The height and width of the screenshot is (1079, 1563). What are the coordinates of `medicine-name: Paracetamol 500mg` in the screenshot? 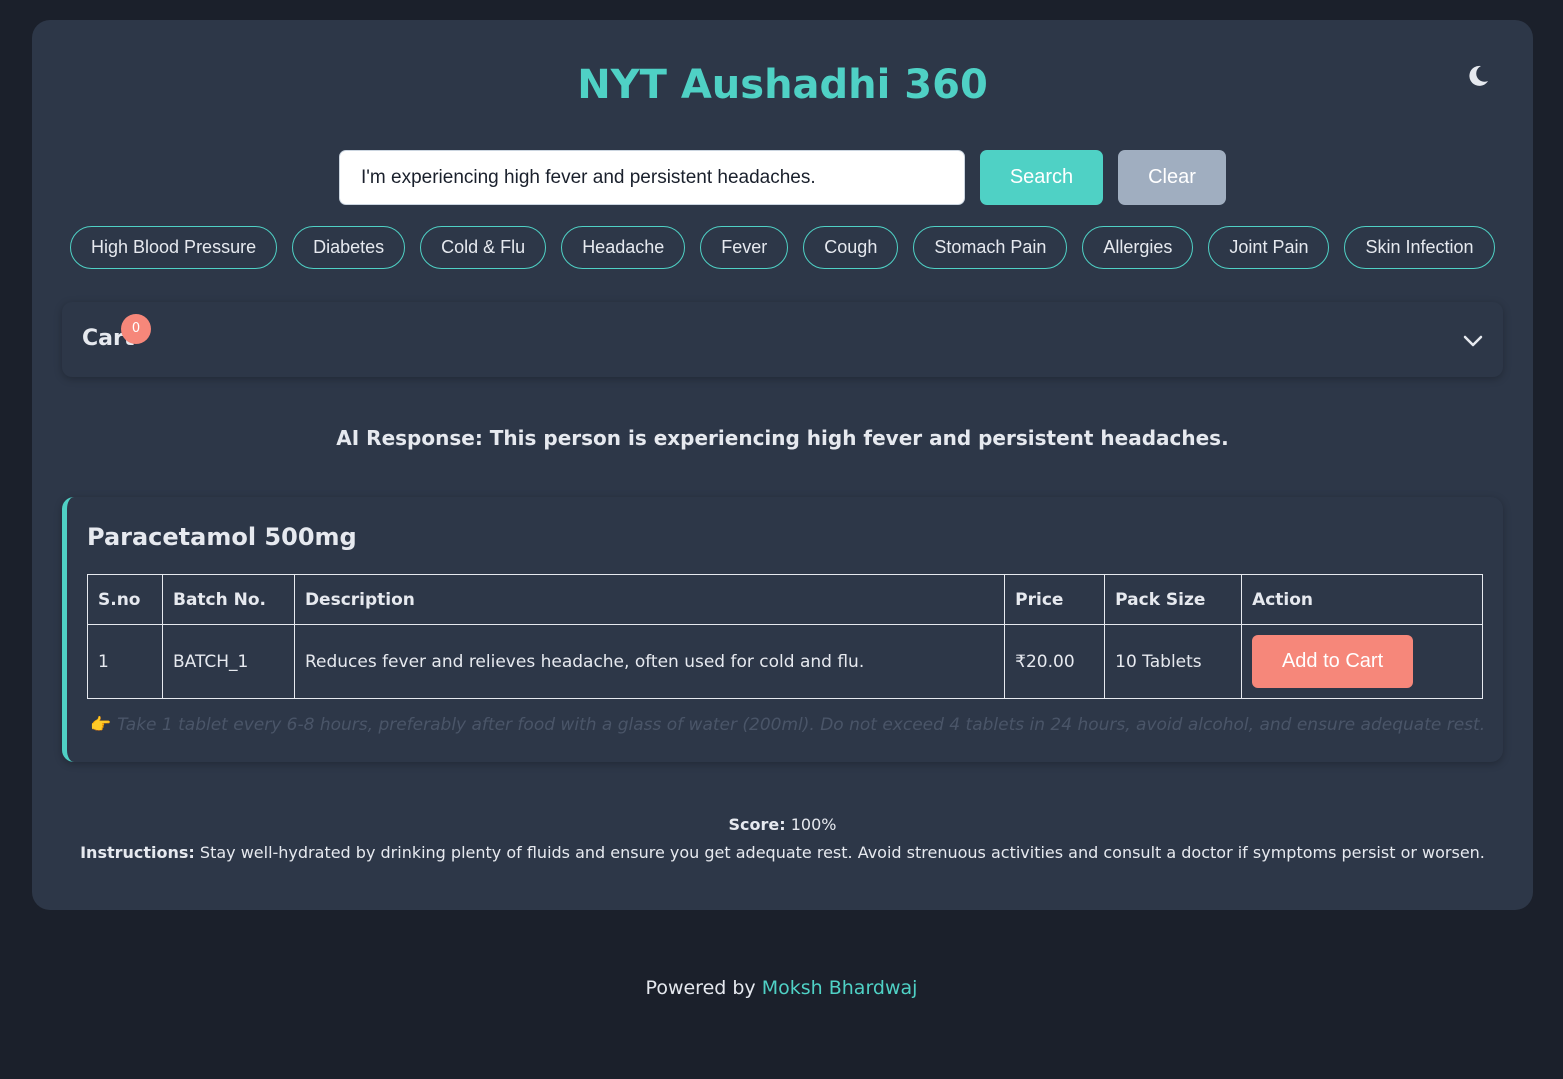 It's located at (222, 537).